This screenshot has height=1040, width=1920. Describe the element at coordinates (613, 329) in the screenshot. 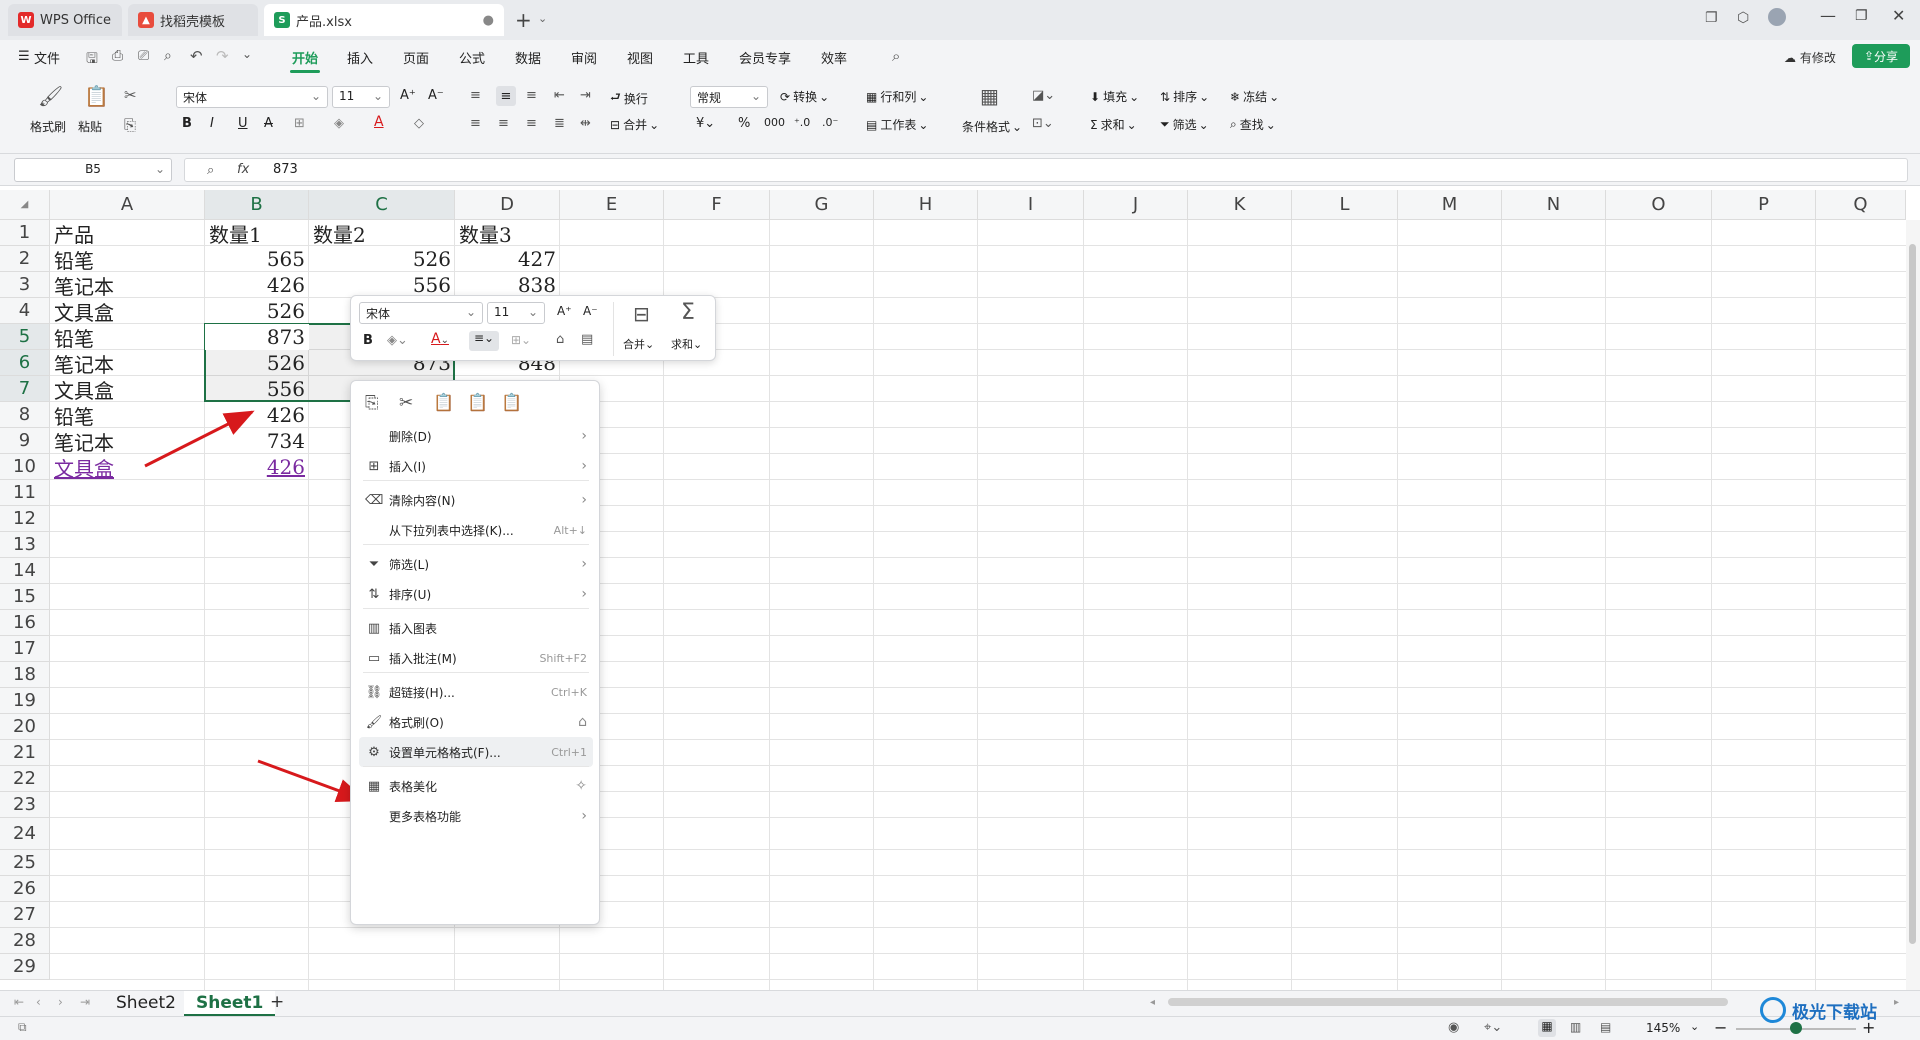

I see `mini-divider` at that location.